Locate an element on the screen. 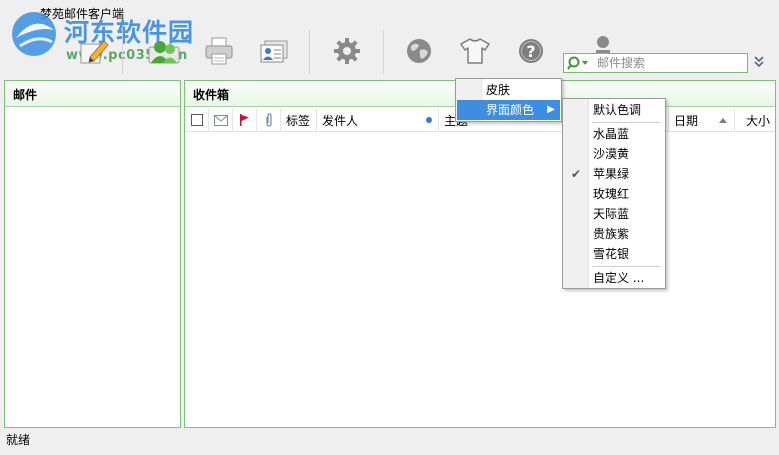  network-button is located at coordinates (419, 51).